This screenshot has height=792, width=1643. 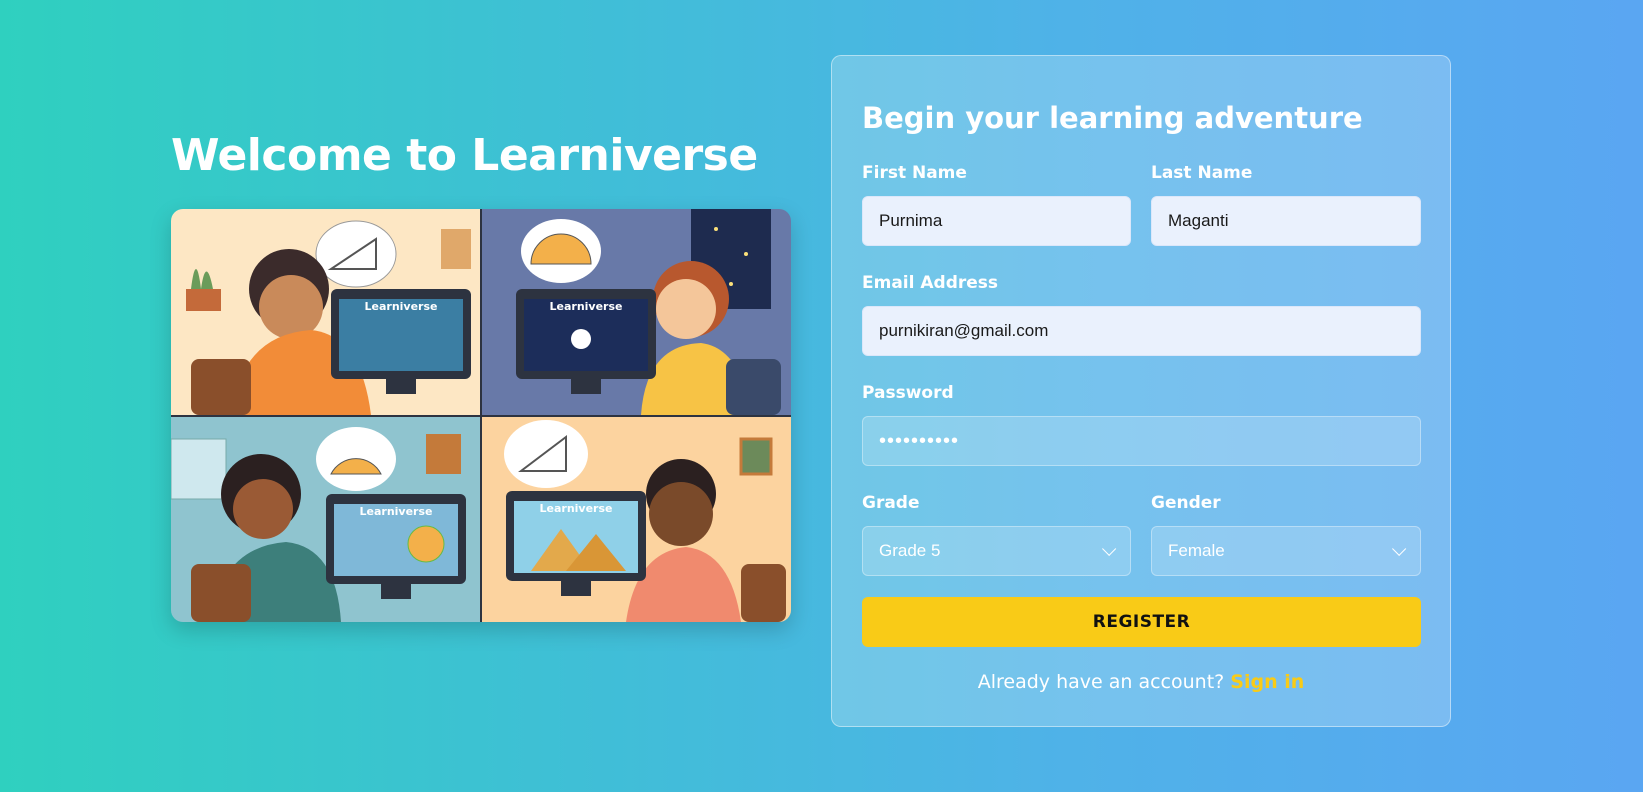 I want to click on register-button: REGISTER, so click(x=1141, y=622).